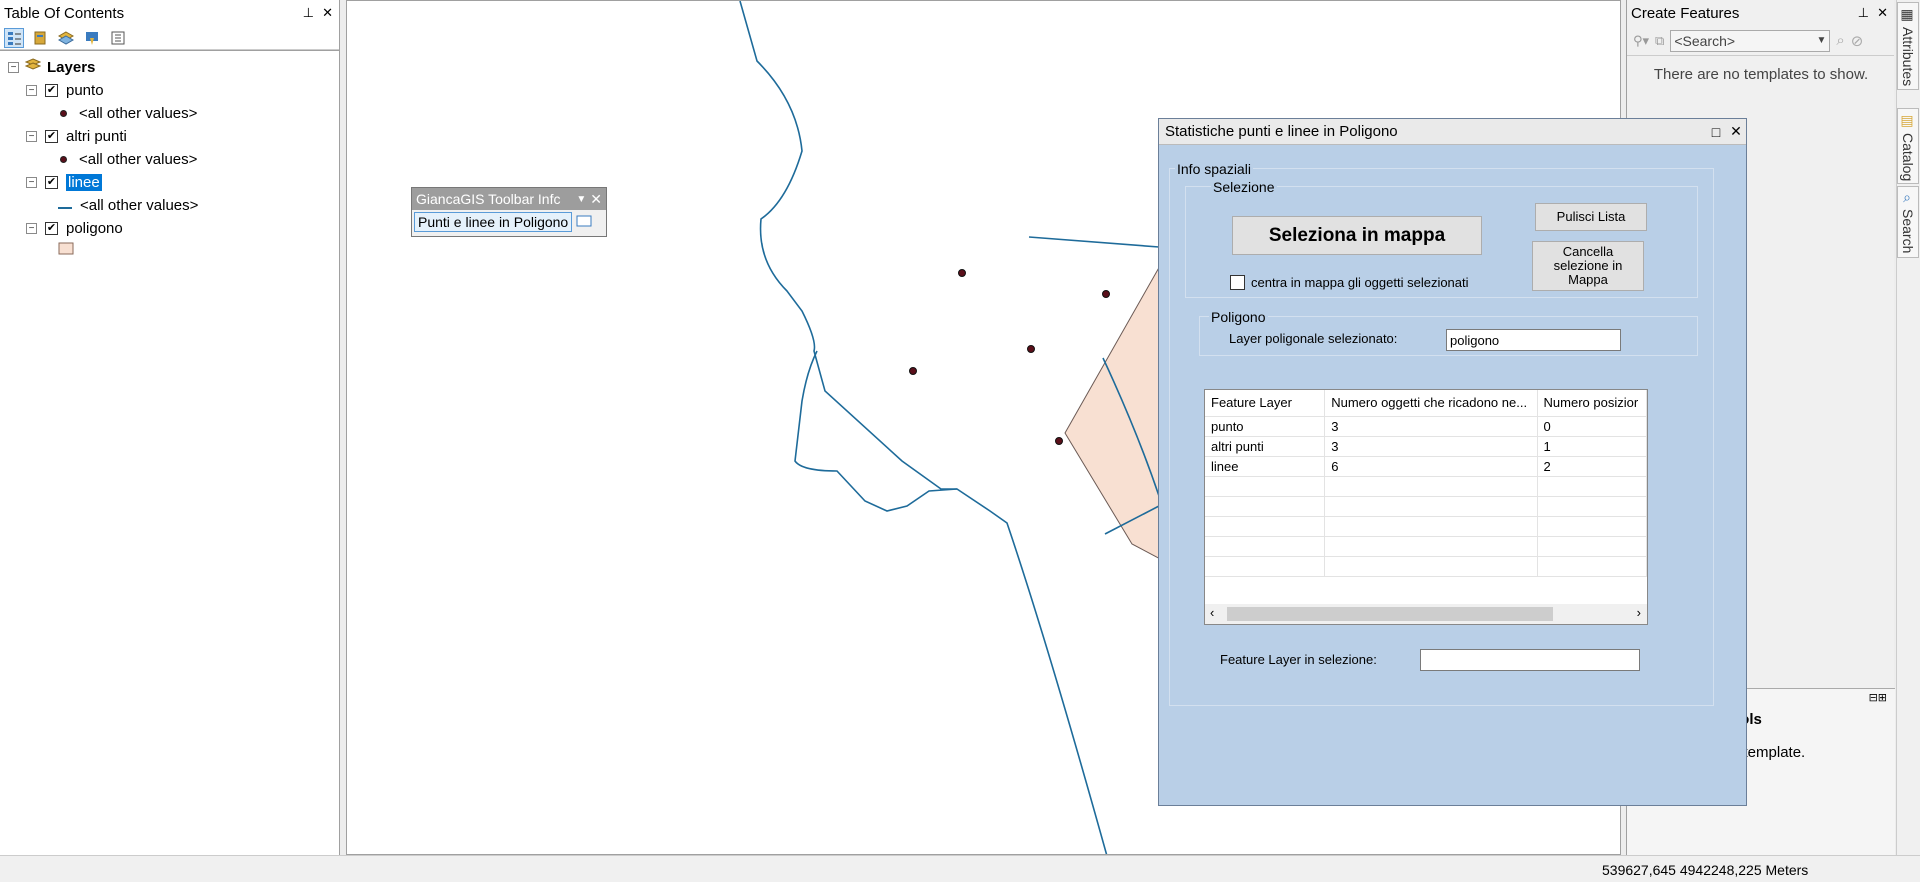 This screenshot has width=1920, height=882. I want to click on search-placeholder: <Search>, so click(1705, 40).